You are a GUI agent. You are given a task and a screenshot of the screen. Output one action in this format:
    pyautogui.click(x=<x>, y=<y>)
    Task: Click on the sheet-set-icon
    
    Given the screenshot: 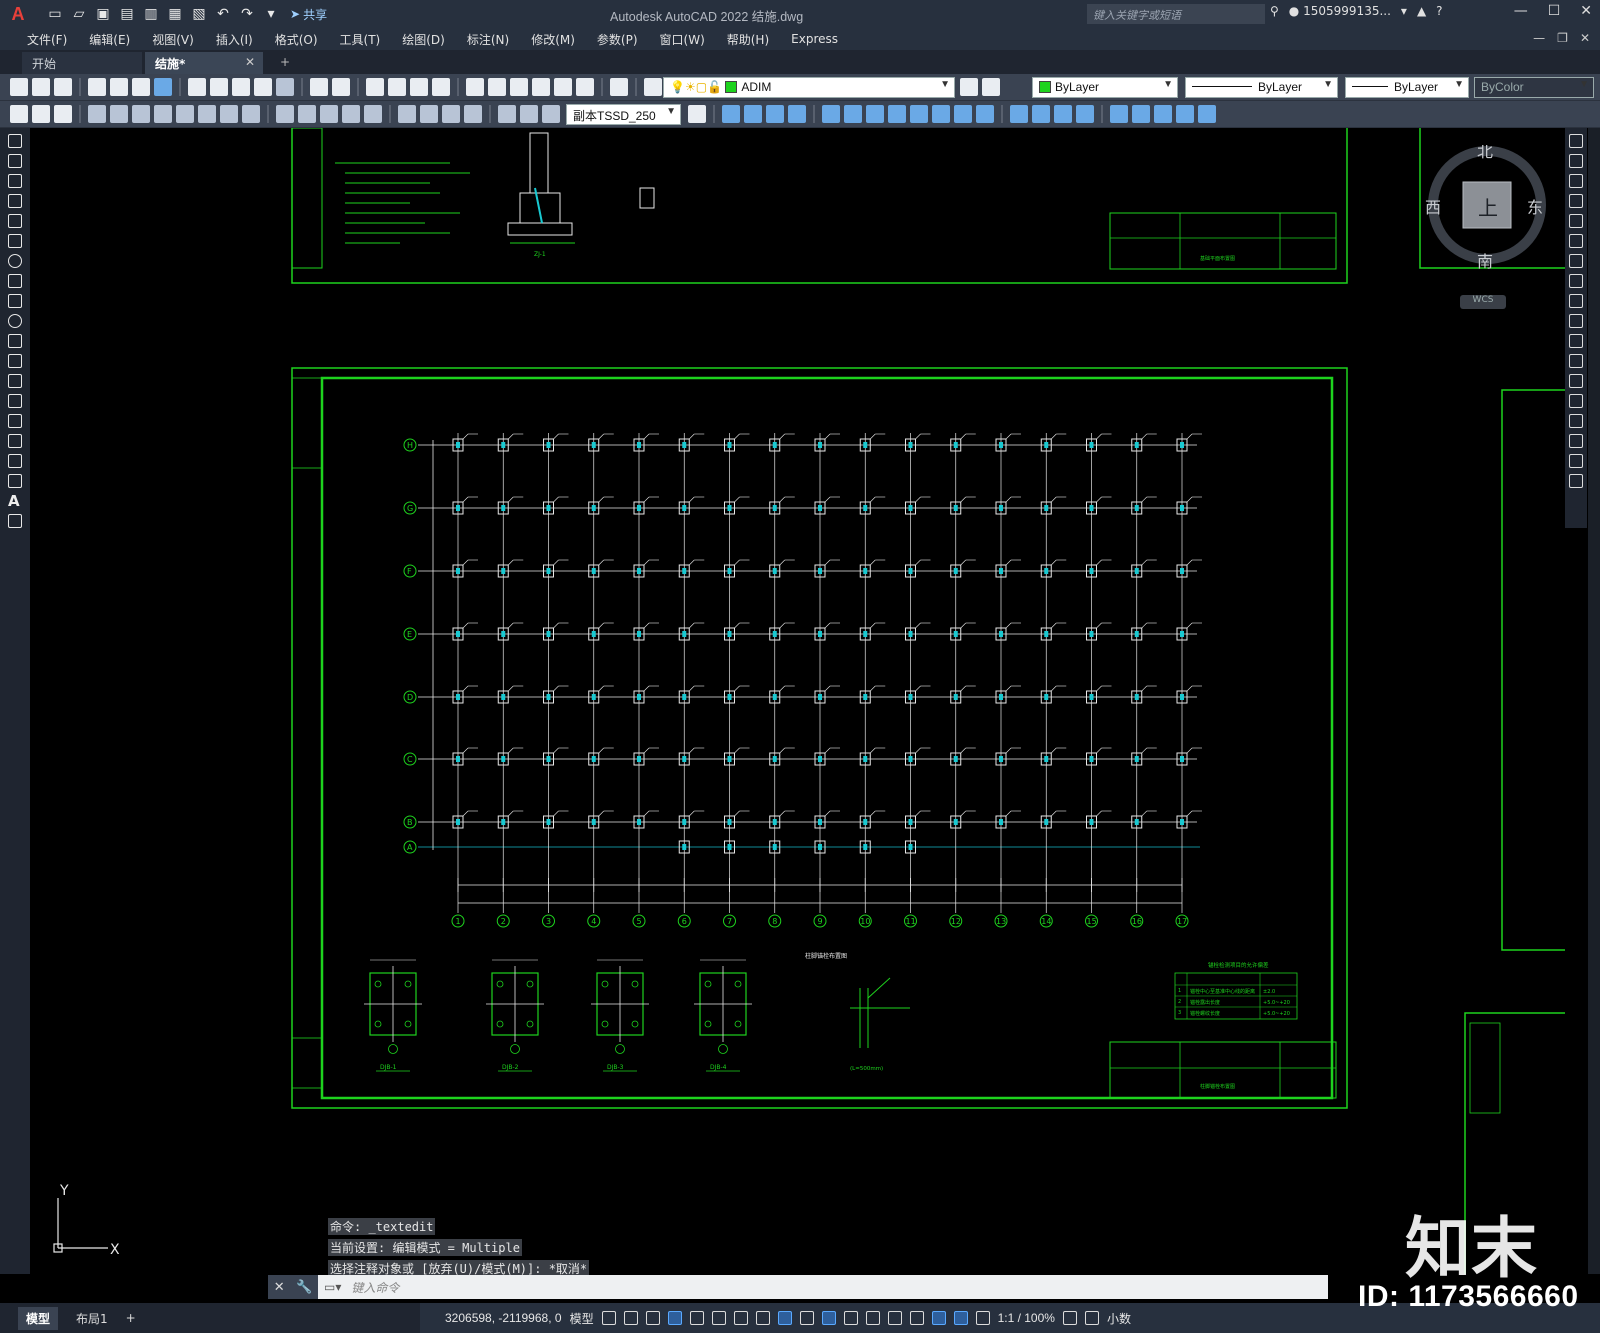 What is the action you would take?
    pyautogui.click(x=541, y=87)
    